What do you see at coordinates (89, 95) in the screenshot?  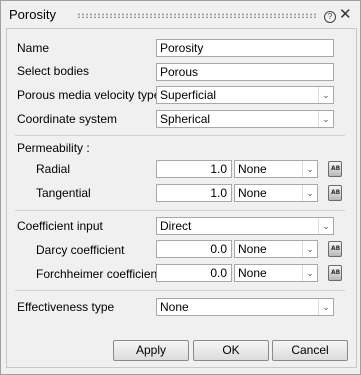 I see `velocity-type-label: Porous media velocity type` at bounding box center [89, 95].